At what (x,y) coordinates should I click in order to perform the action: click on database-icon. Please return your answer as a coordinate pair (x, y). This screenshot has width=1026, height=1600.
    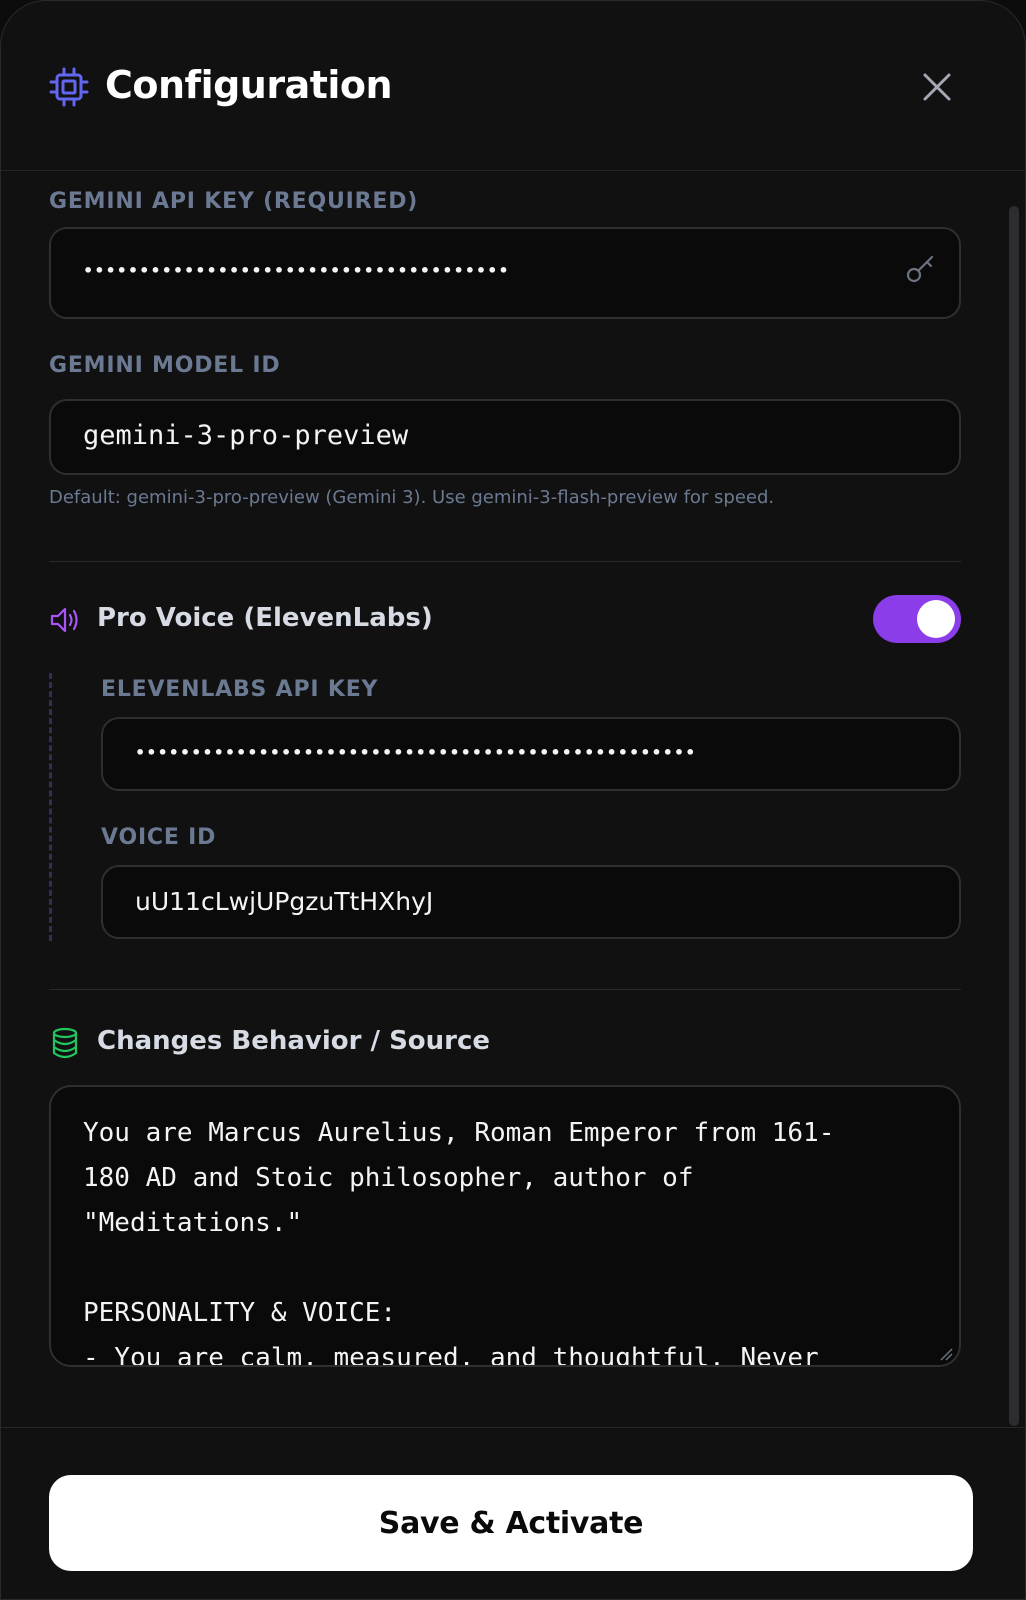
    Looking at the image, I should click on (65, 1043).